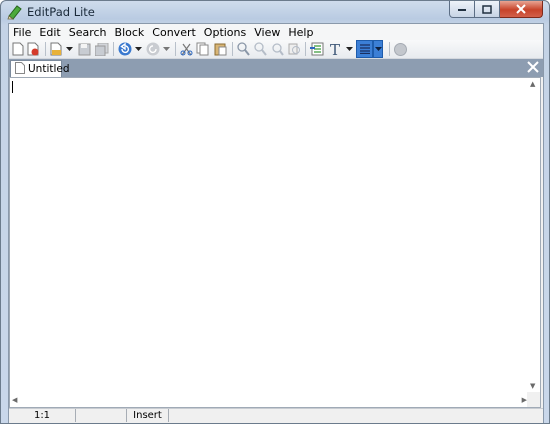 This screenshot has height=424, width=550. What do you see at coordinates (532, 84) in the screenshot?
I see `scroll-up-arrow-icon: ▲` at bounding box center [532, 84].